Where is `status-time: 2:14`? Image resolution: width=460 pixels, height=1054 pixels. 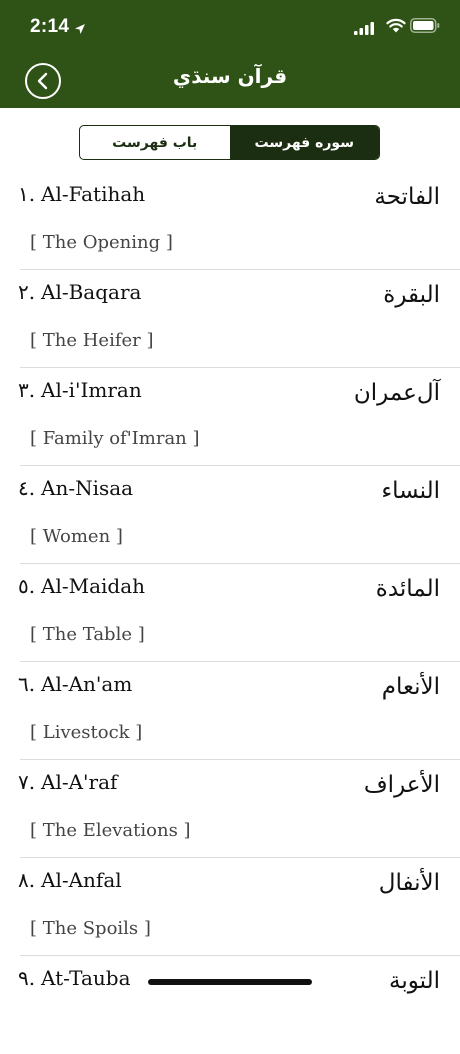 status-time: 2:14 is located at coordinates (50, 26).